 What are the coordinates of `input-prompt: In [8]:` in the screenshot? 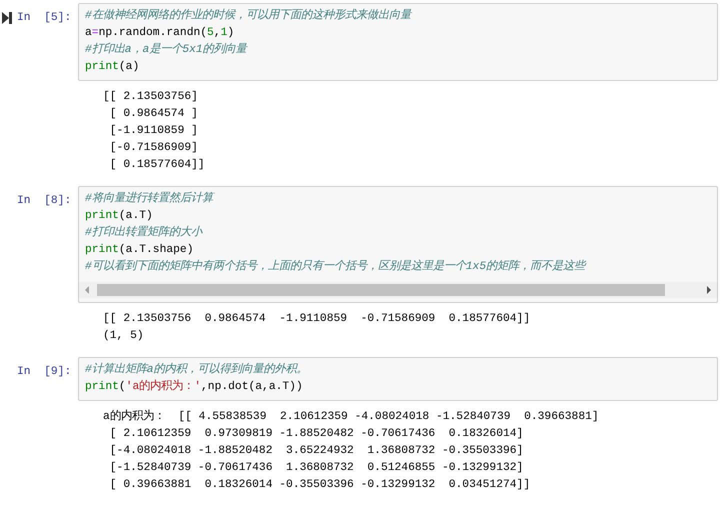 It's located at (44, 201).